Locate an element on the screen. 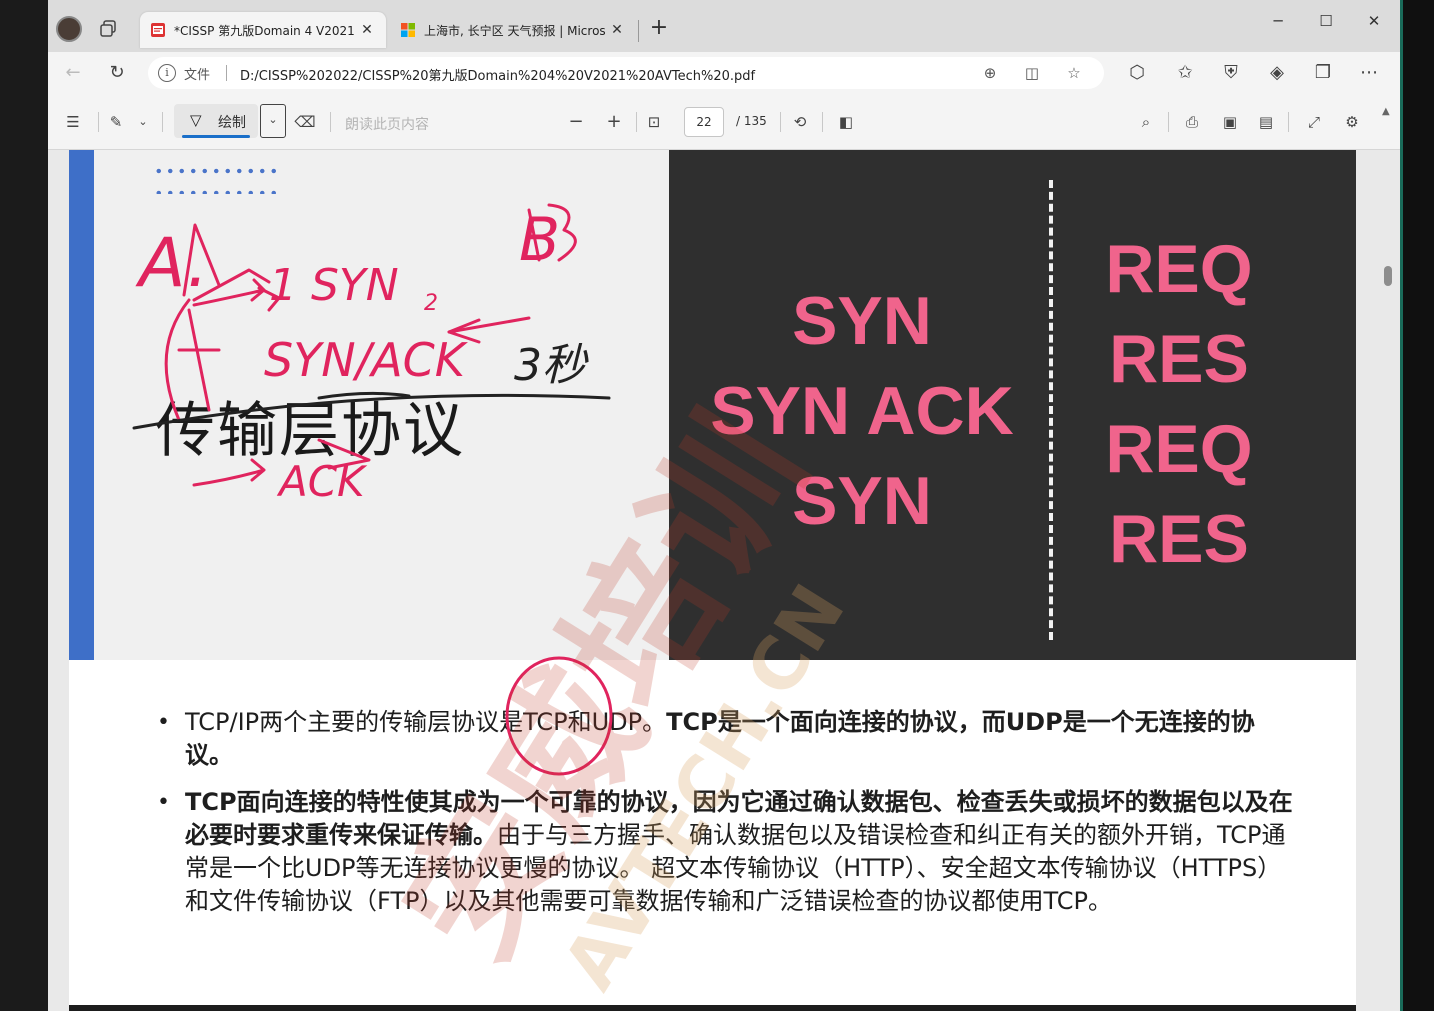 The height and width of the screenshot is (1011, 1434). microsoft-icon is located at coordinates (408, 30).